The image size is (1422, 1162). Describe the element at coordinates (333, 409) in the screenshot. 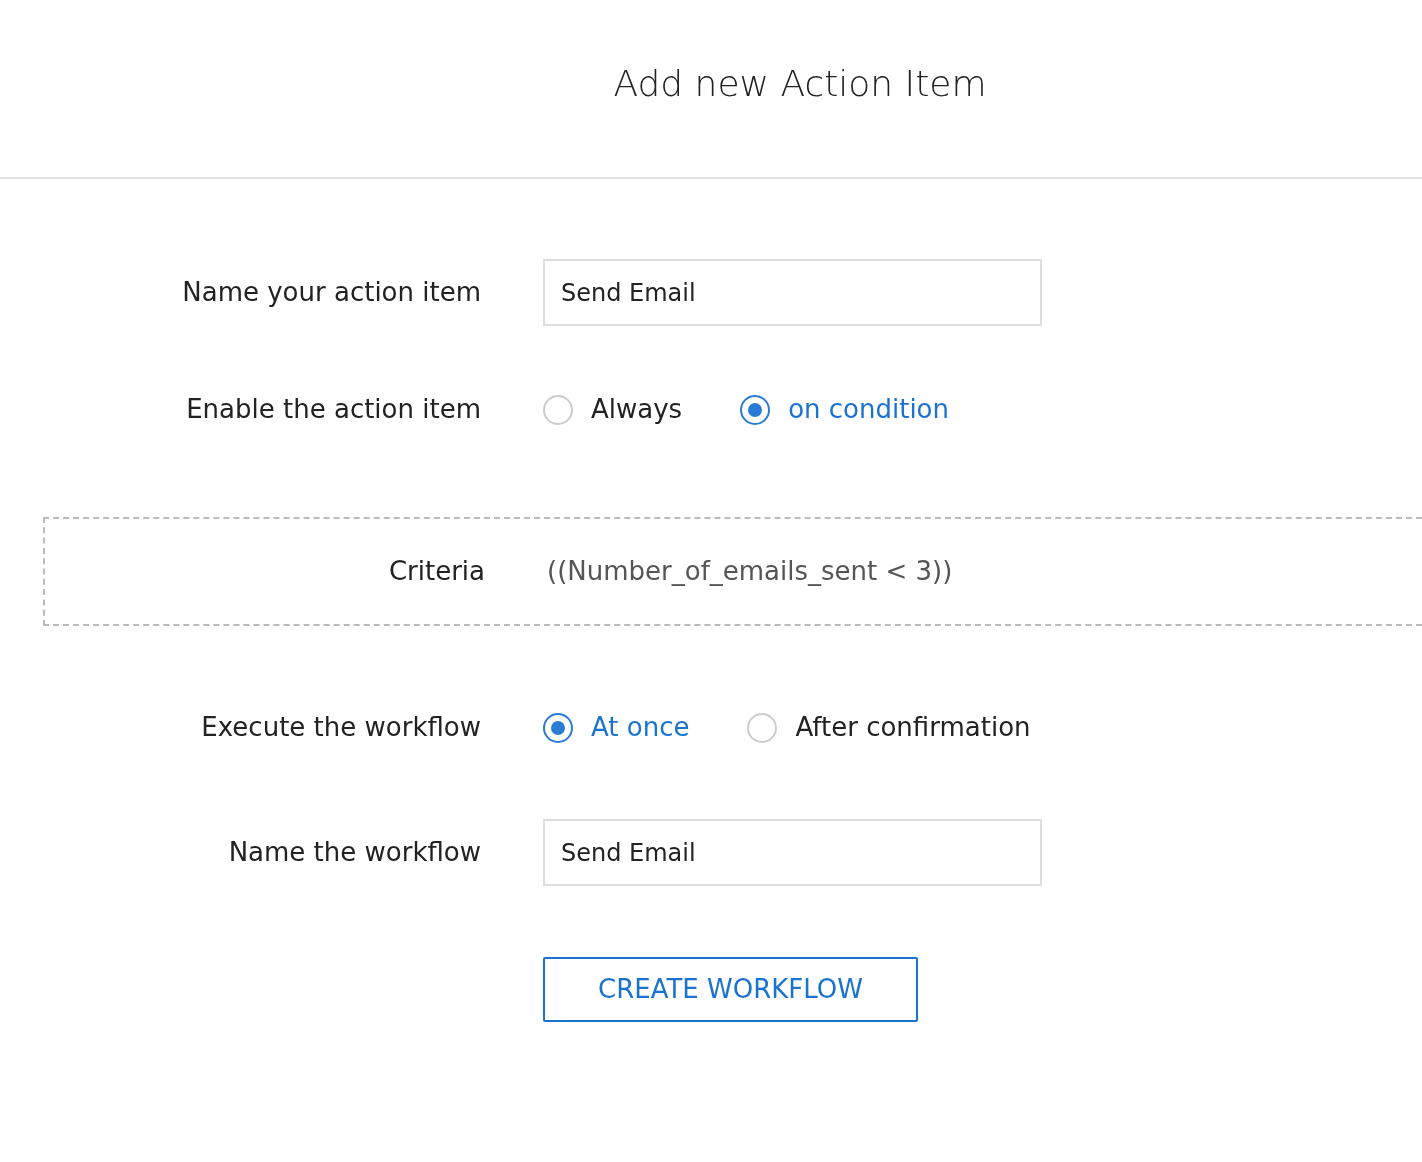

I see `field-label: Enable the action item` at that location.